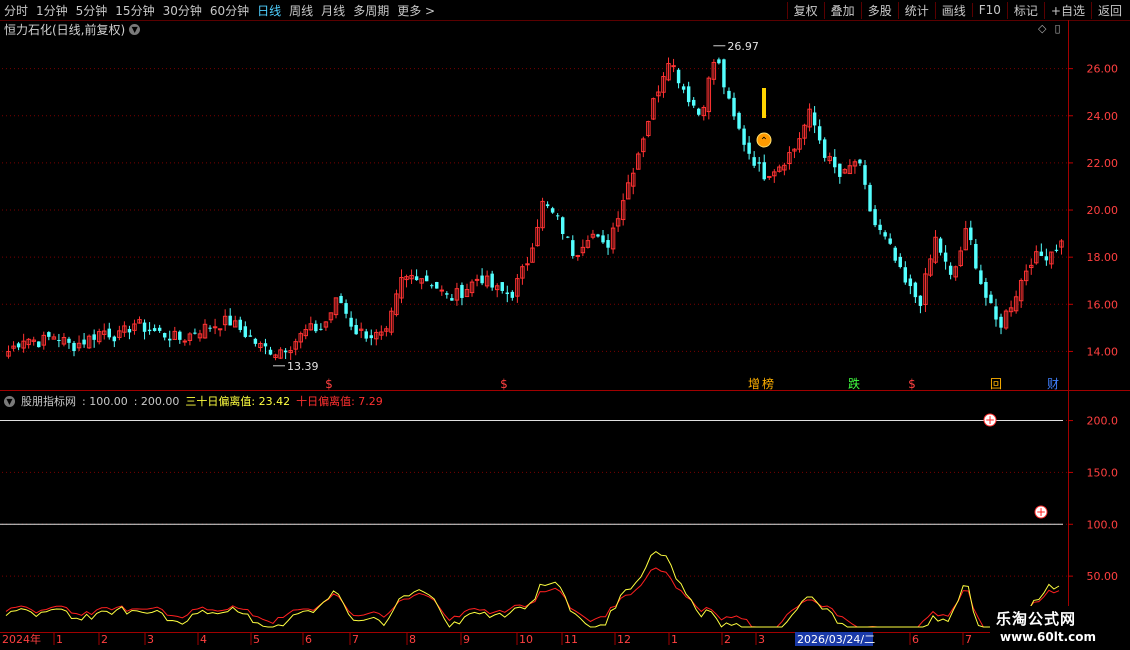 This screenshot has width=1130, height=650. What do you see at coordinates (996, 384) in the screenshot?
I see `event-marker-6: 回` at bounding box center [996, 384].